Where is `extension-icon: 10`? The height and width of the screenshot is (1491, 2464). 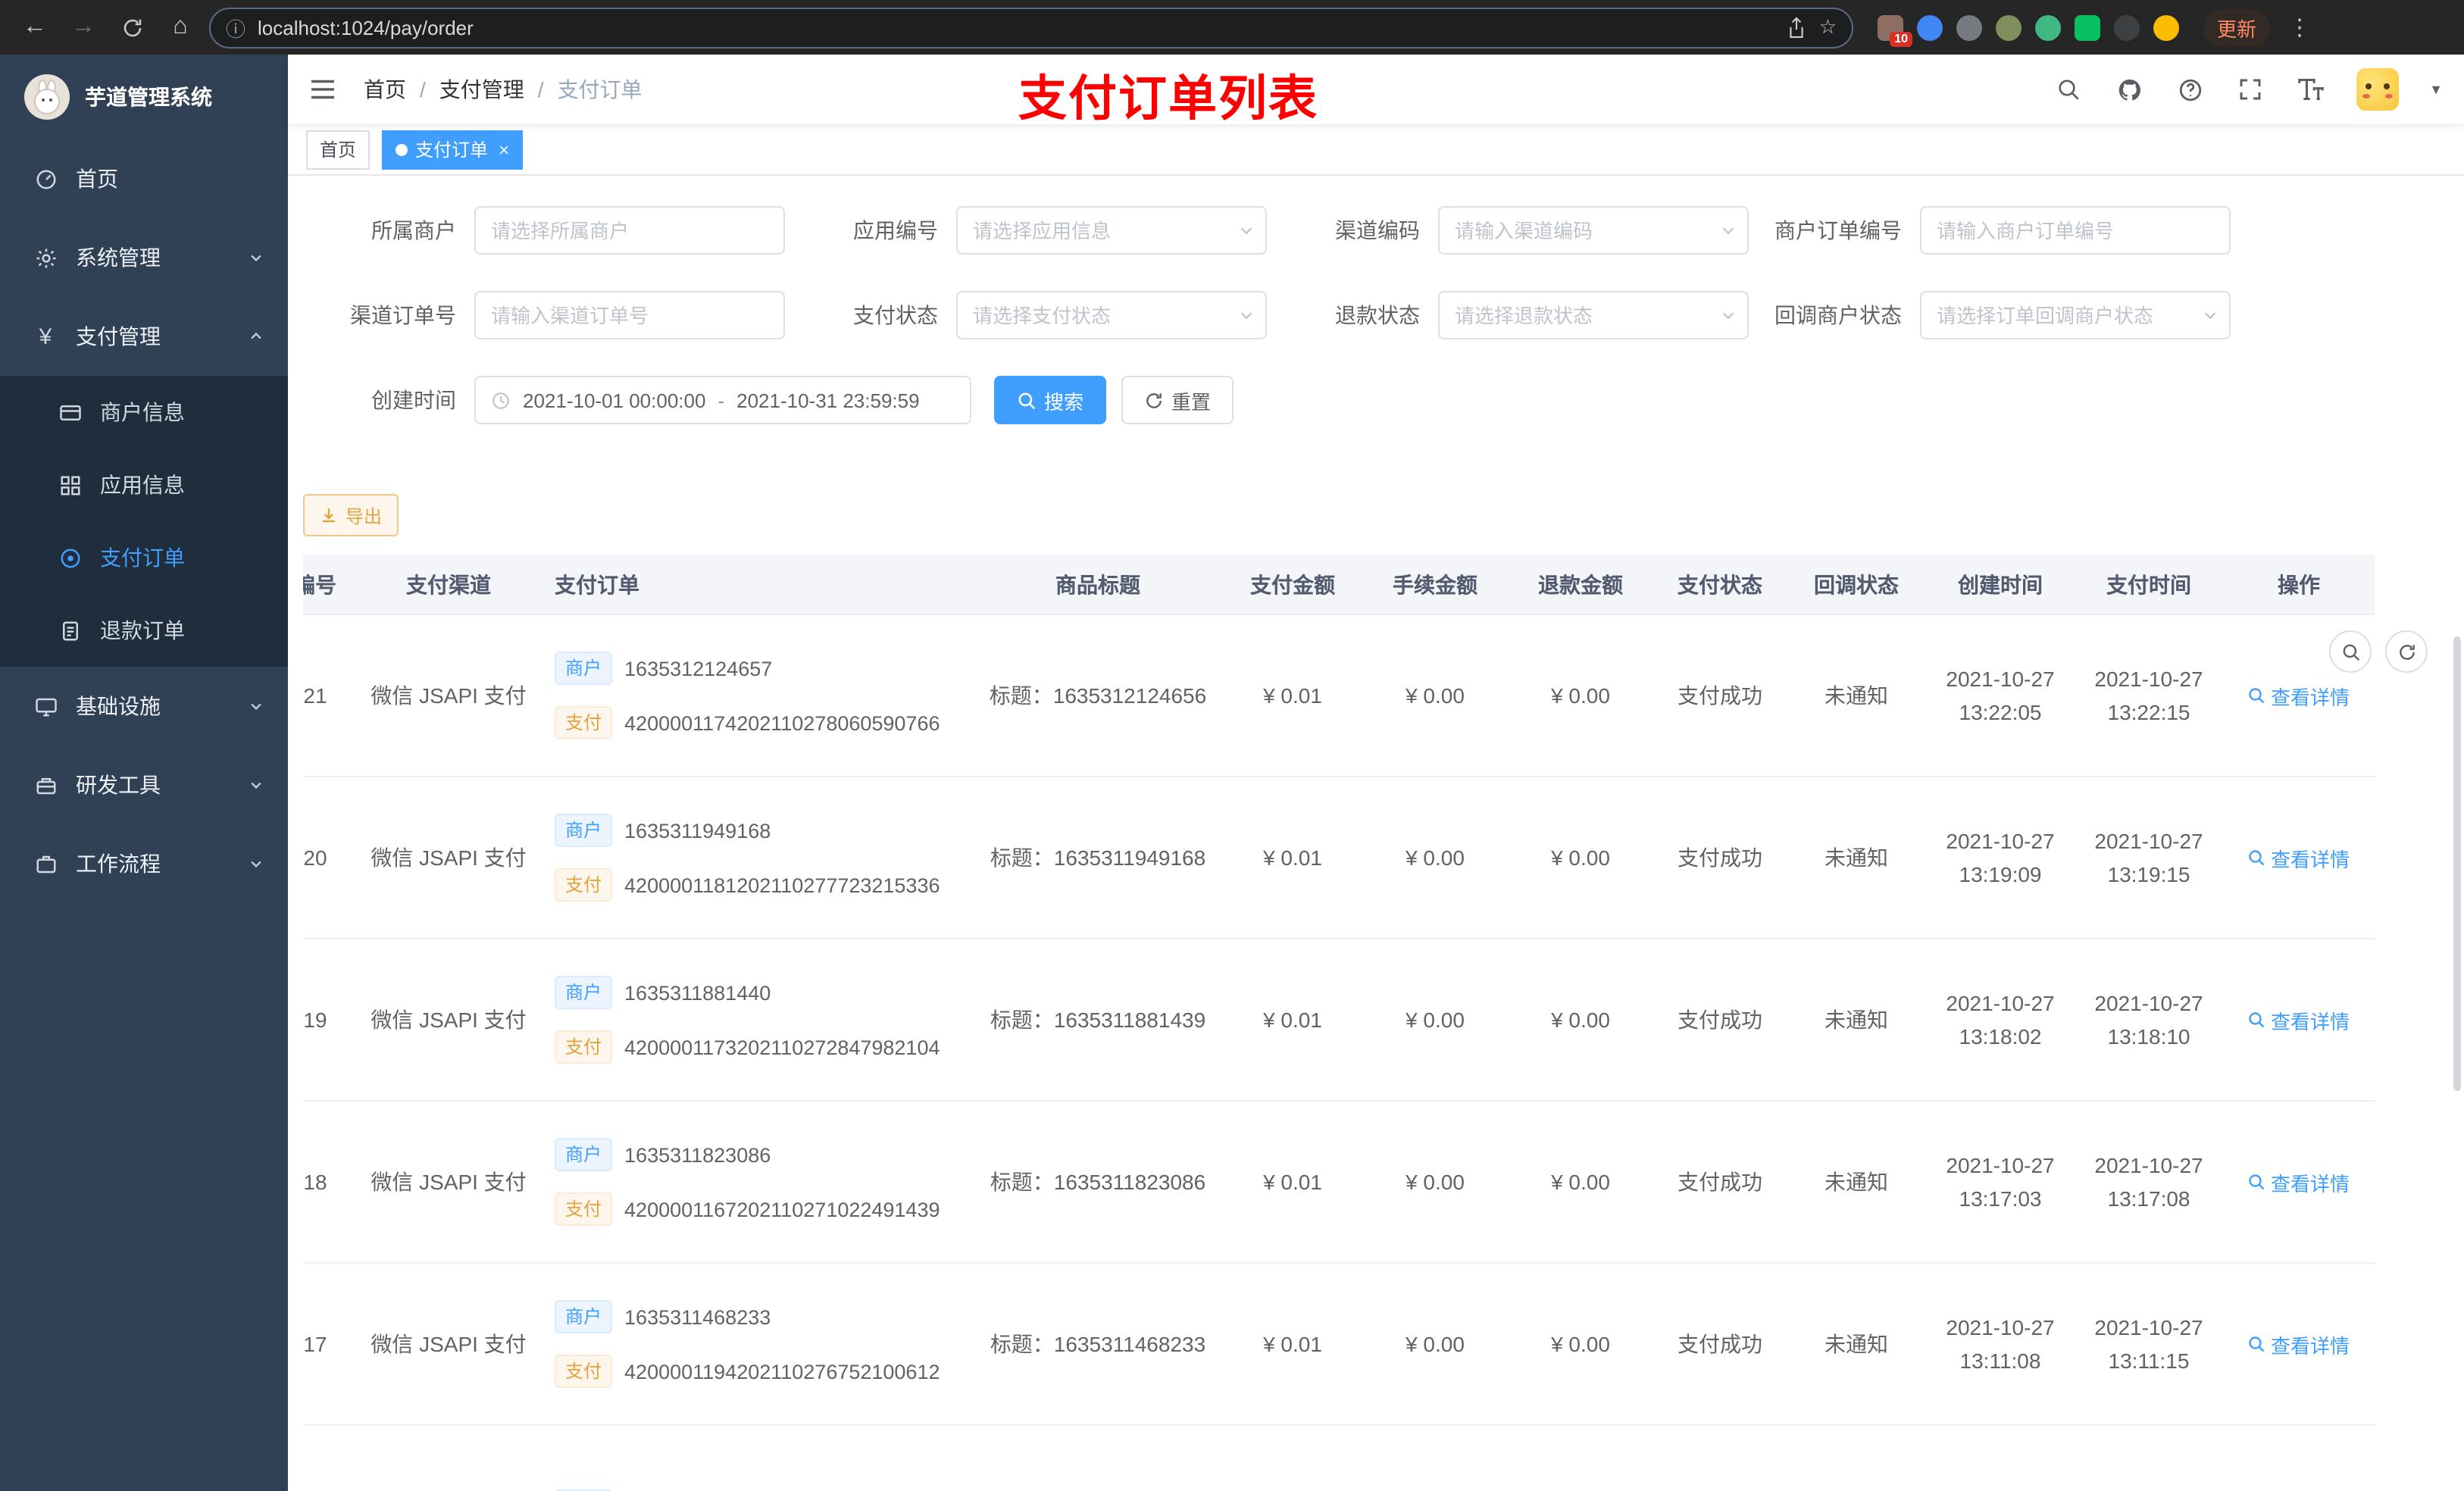
extension-icon: 10 is located at coordinates (1895, 30).